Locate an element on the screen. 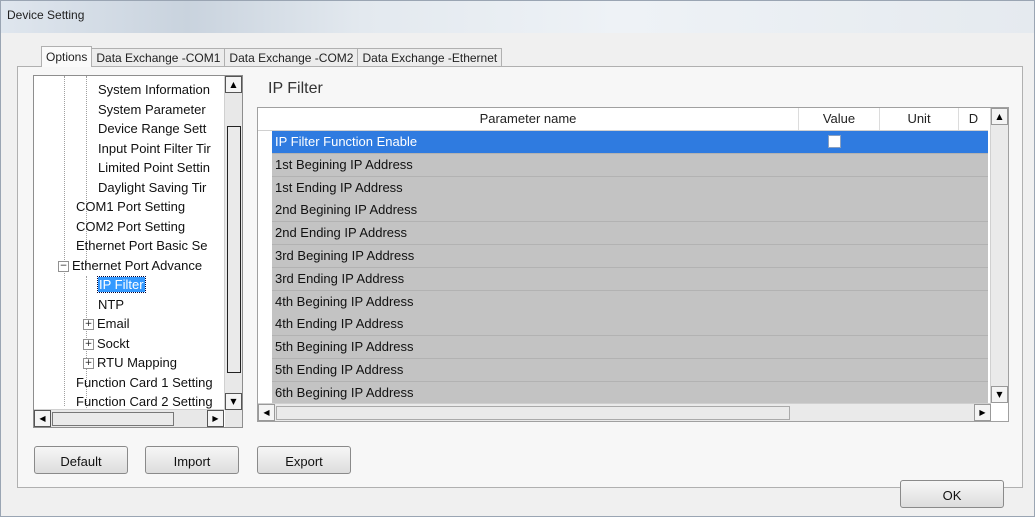 This screenshot has height=517, width=1035. tree-item-label: NTP is located at coordinates (111, 304).